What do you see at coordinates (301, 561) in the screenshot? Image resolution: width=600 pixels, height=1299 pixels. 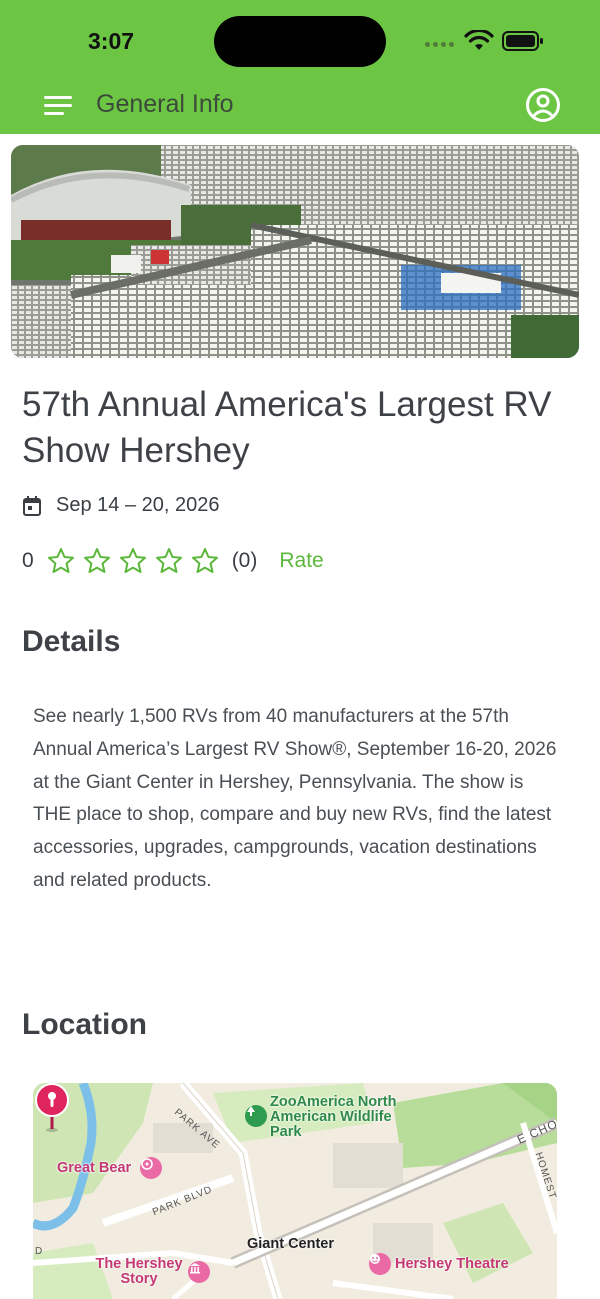 I see `rate-button: Rate` at bounding box center [301, 561].